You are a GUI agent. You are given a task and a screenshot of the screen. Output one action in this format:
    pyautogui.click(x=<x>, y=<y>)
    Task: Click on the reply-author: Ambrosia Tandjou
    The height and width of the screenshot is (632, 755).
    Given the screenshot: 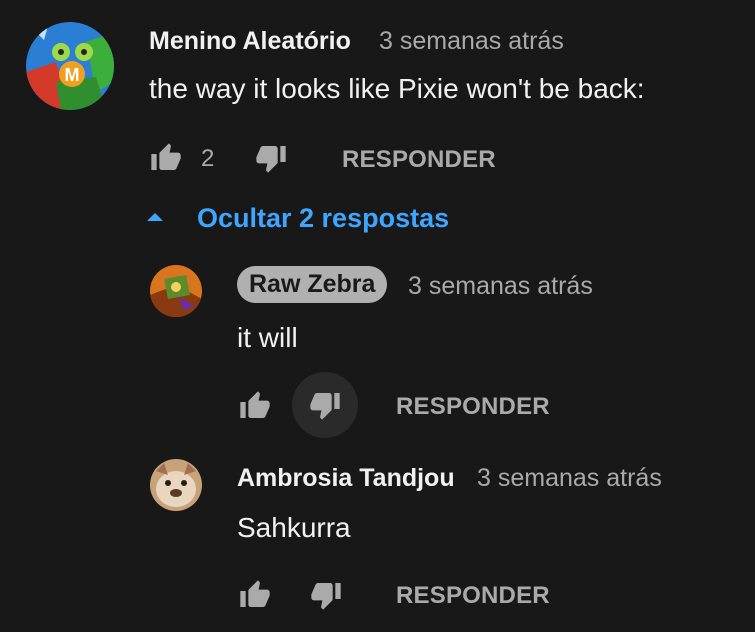 What is the action you would take?
    pyautogui.click(x=346, y=478)
    